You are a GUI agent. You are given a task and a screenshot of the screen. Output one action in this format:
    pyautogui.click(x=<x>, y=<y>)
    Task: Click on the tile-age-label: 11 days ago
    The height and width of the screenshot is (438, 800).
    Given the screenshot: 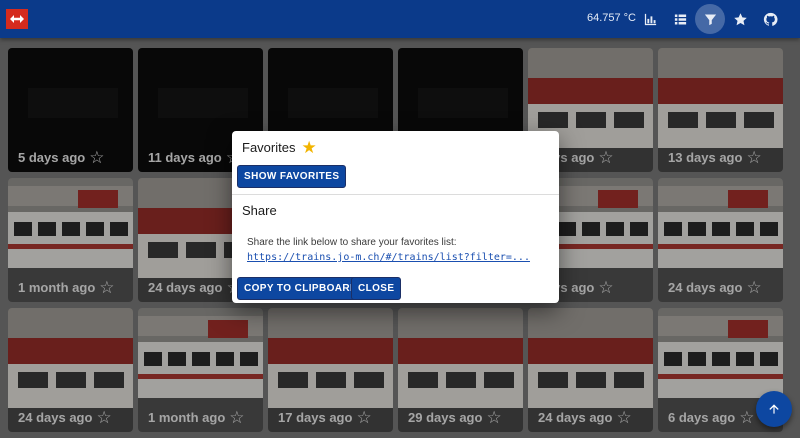 What is the action you would take?
    pyautogui.click(x=185, y=157)
    